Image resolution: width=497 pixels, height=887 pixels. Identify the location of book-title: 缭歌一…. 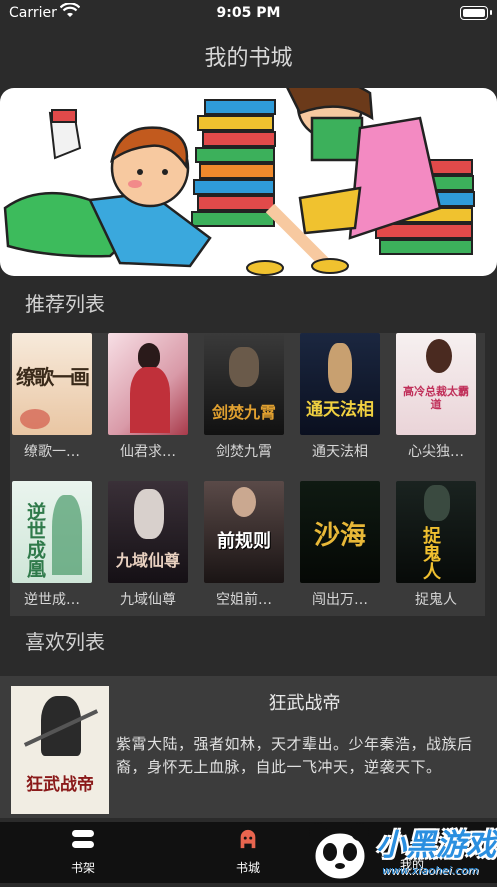
(52, 452).